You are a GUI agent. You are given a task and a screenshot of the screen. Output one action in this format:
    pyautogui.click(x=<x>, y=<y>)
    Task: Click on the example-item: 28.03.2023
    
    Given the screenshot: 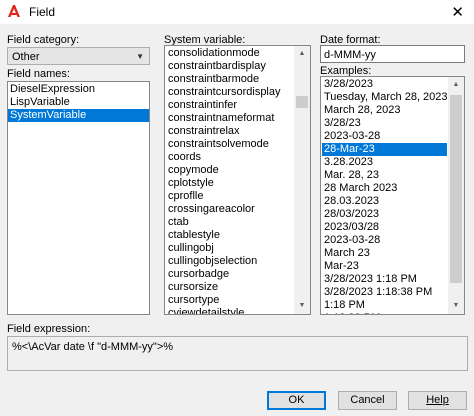 What is the action you would take?
    pyautogui.click(x=384, y=201)
    